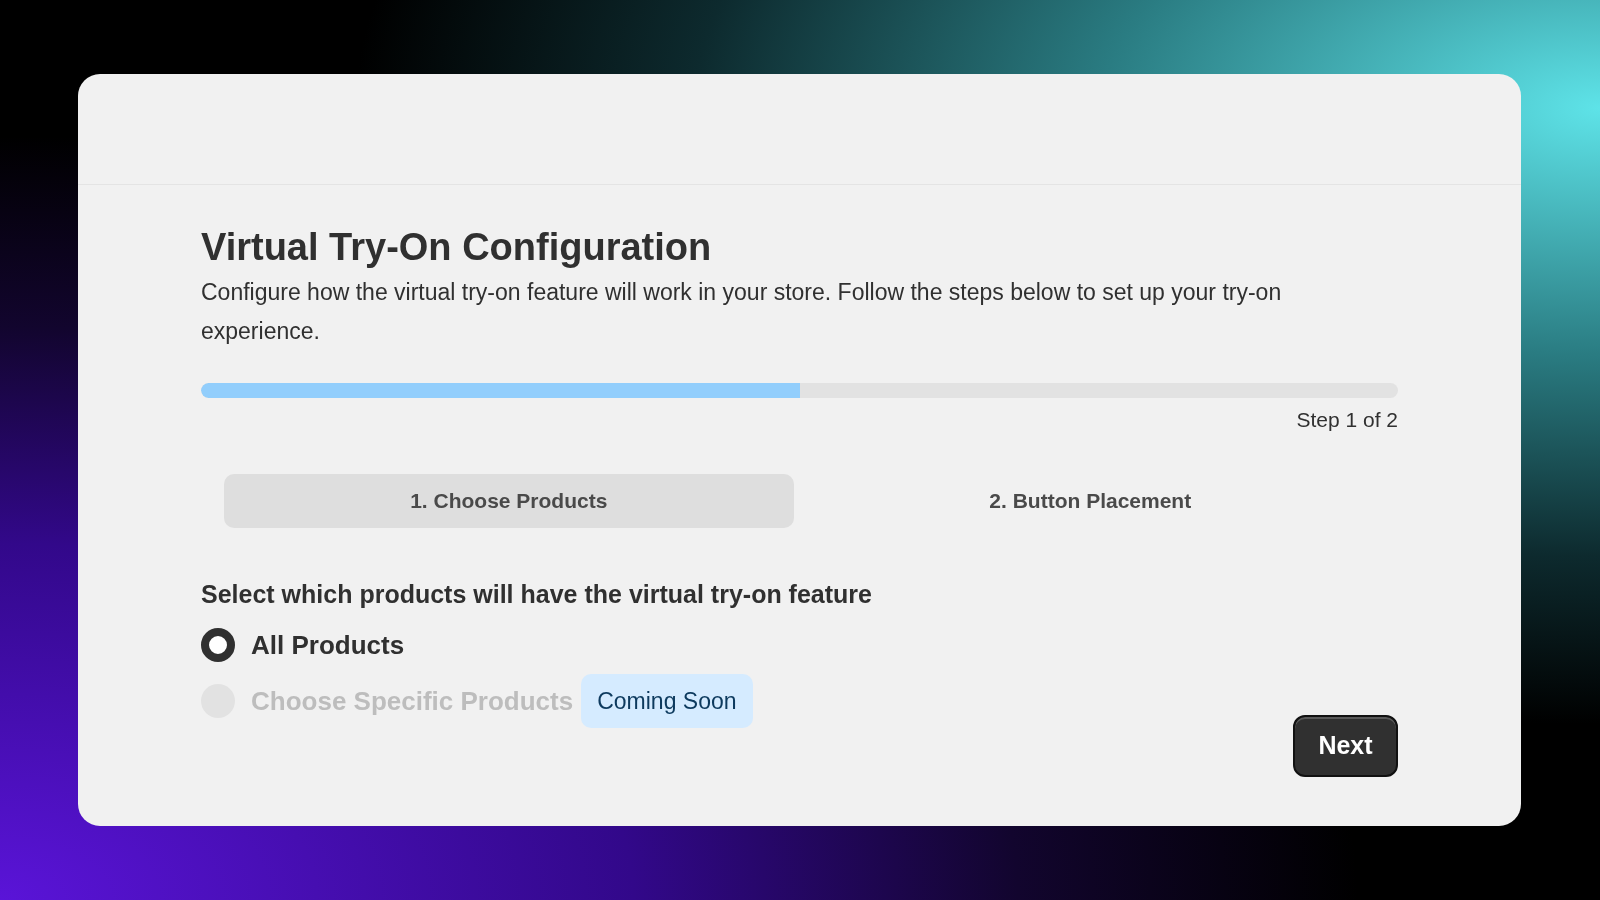 Image resolution: width=1600 pixels, height=900 pixels. I want to click on step-tab: 2. Button Placement, so click(1090, 500).